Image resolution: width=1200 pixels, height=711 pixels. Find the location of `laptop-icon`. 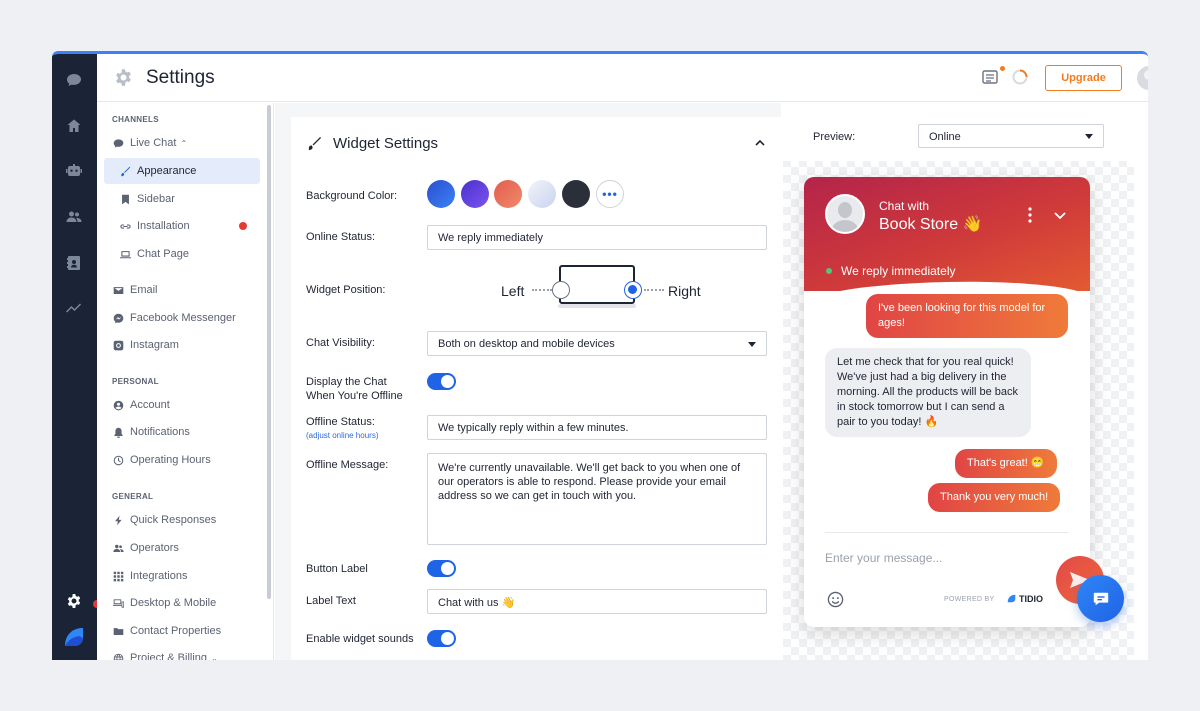

laptop-icon is located at coordinates (125, 254).